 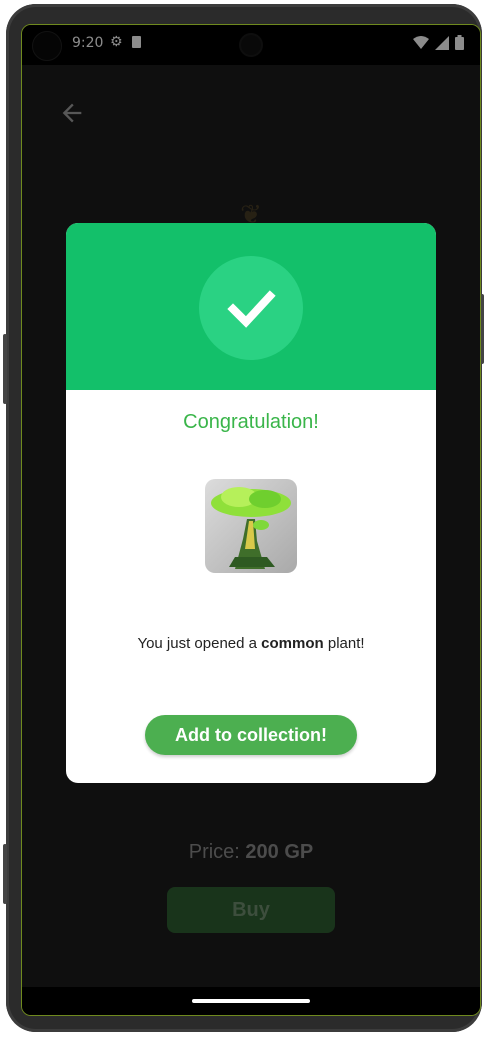 I want to click on checkmark-icon, so click(x=251, y=309).